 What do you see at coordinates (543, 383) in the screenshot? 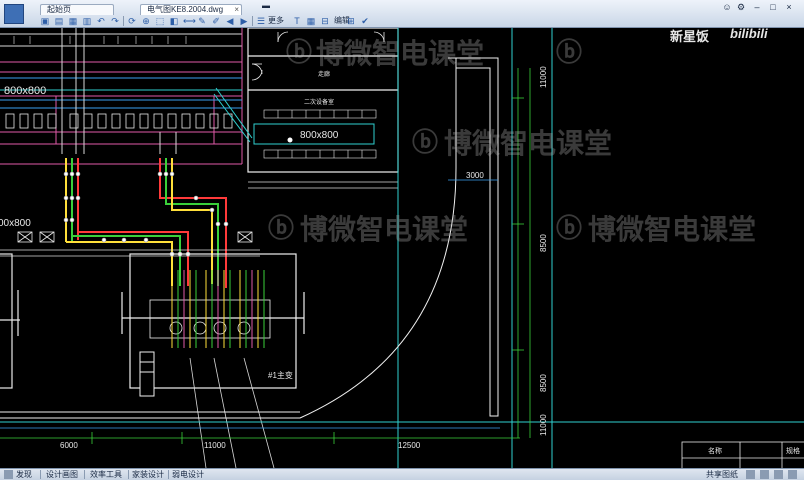
I see `dim-right-8500b: 8500` at bounding box center [543, 383].